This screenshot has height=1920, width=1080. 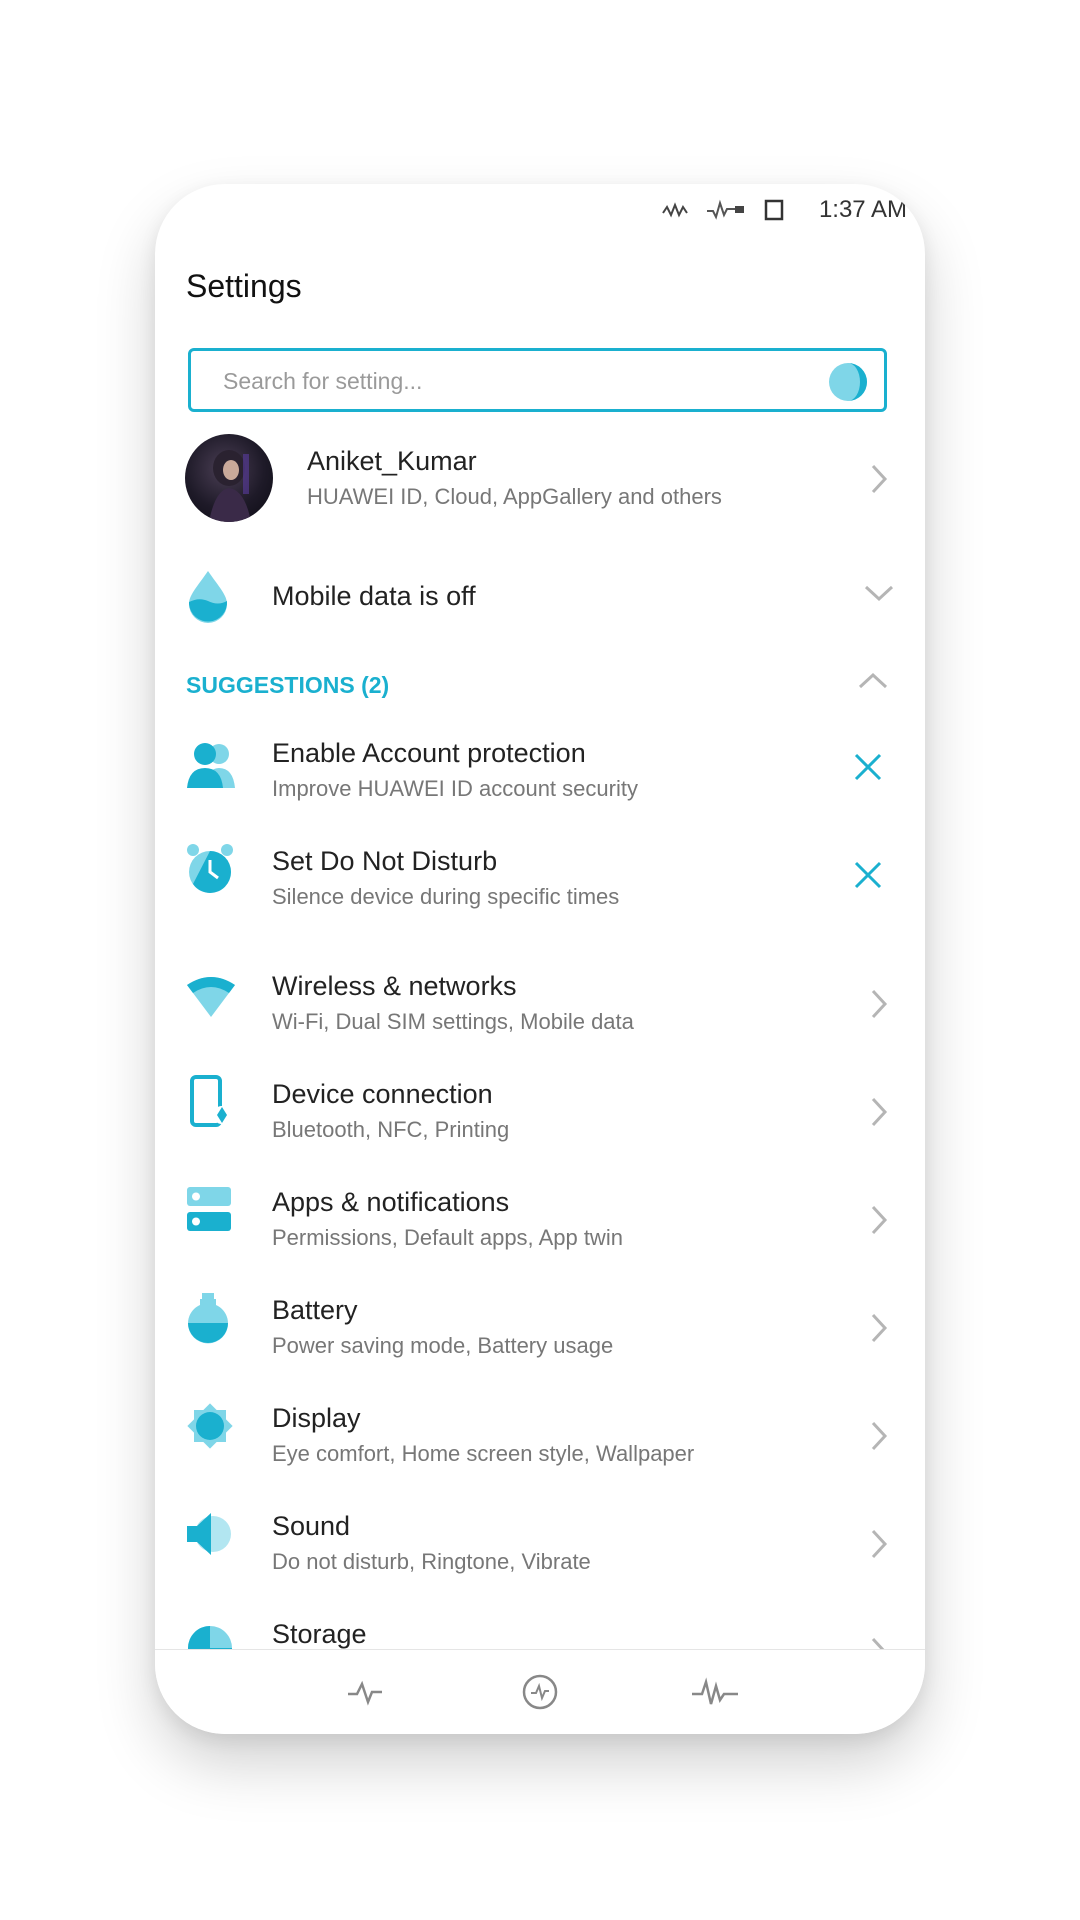 I want to click on avatar-figure-icon, so click(x=230, y=486).